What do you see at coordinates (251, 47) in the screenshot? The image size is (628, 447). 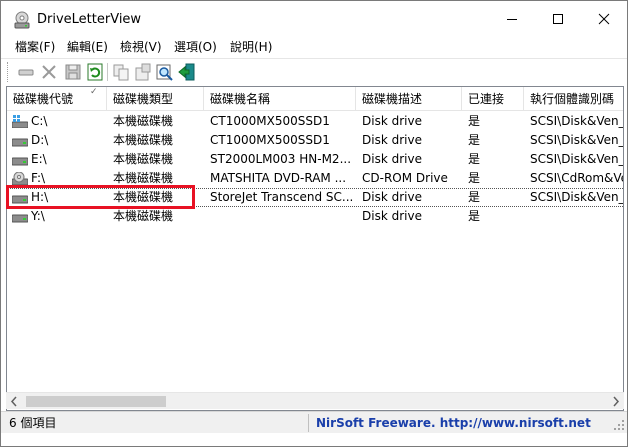 I see `menu-help: 說明(H)` at bounding box center [251, 47].